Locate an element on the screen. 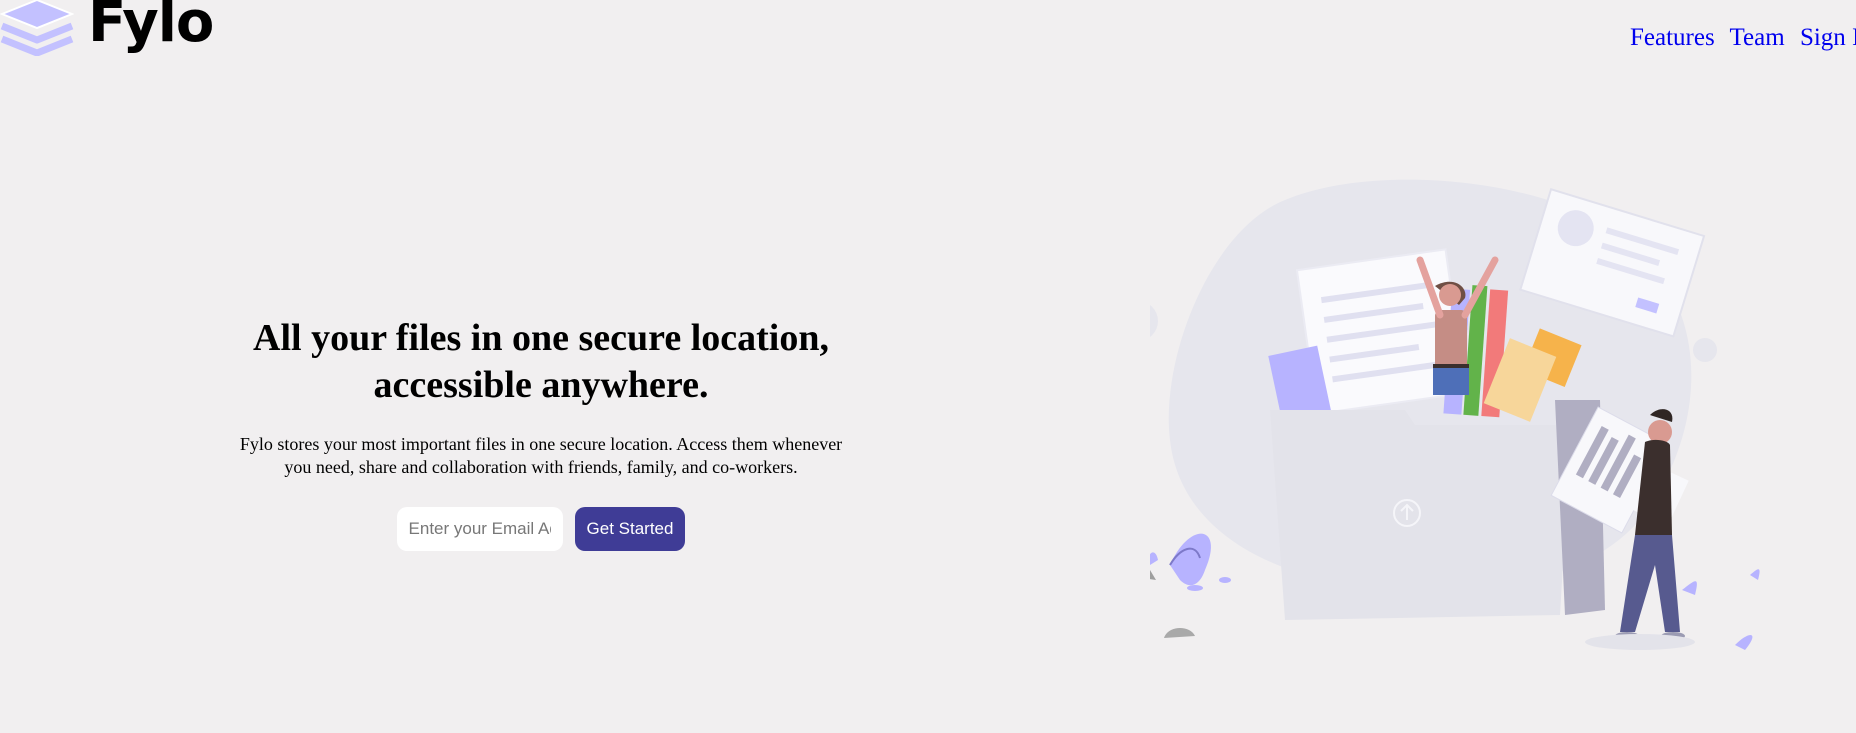  brand-name: Fylo is located at coordinates (151, 27).